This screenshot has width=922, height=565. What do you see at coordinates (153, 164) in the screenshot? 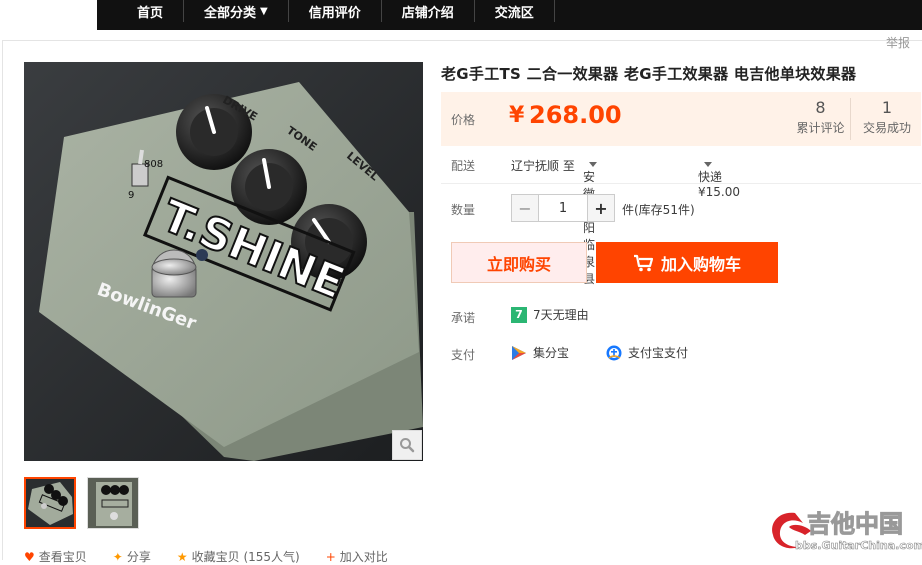
I see `switch-label-808: 808` at bounding box center [153, 164].